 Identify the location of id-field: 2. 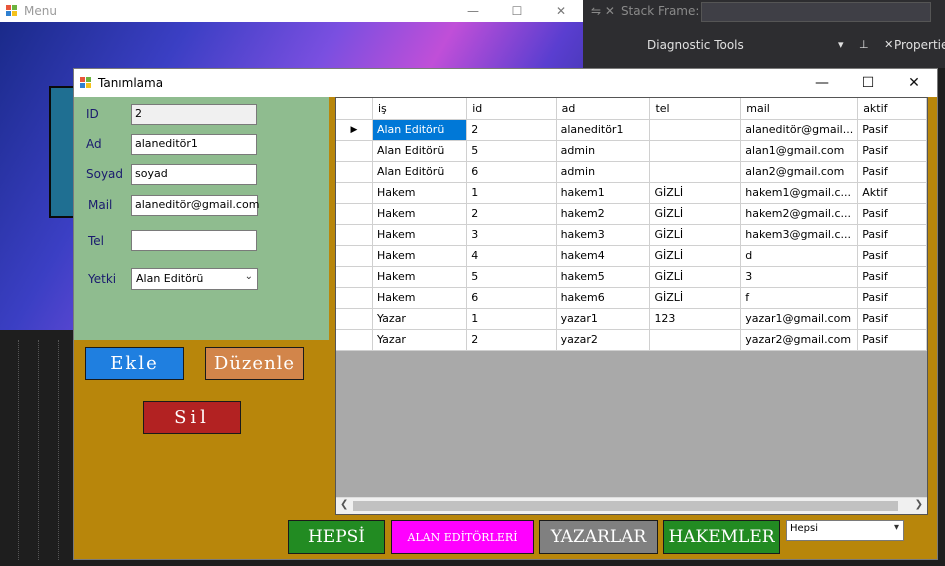
(194, 114).